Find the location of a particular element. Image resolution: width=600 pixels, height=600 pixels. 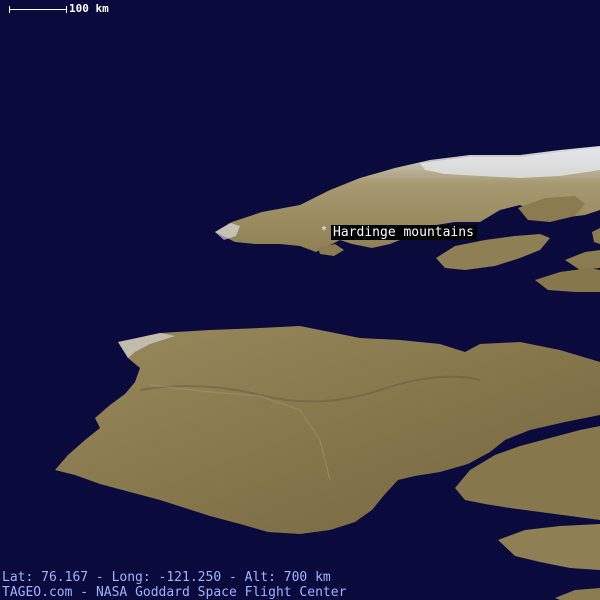

location-pin-icon: * is located at coordinates (324, 230).